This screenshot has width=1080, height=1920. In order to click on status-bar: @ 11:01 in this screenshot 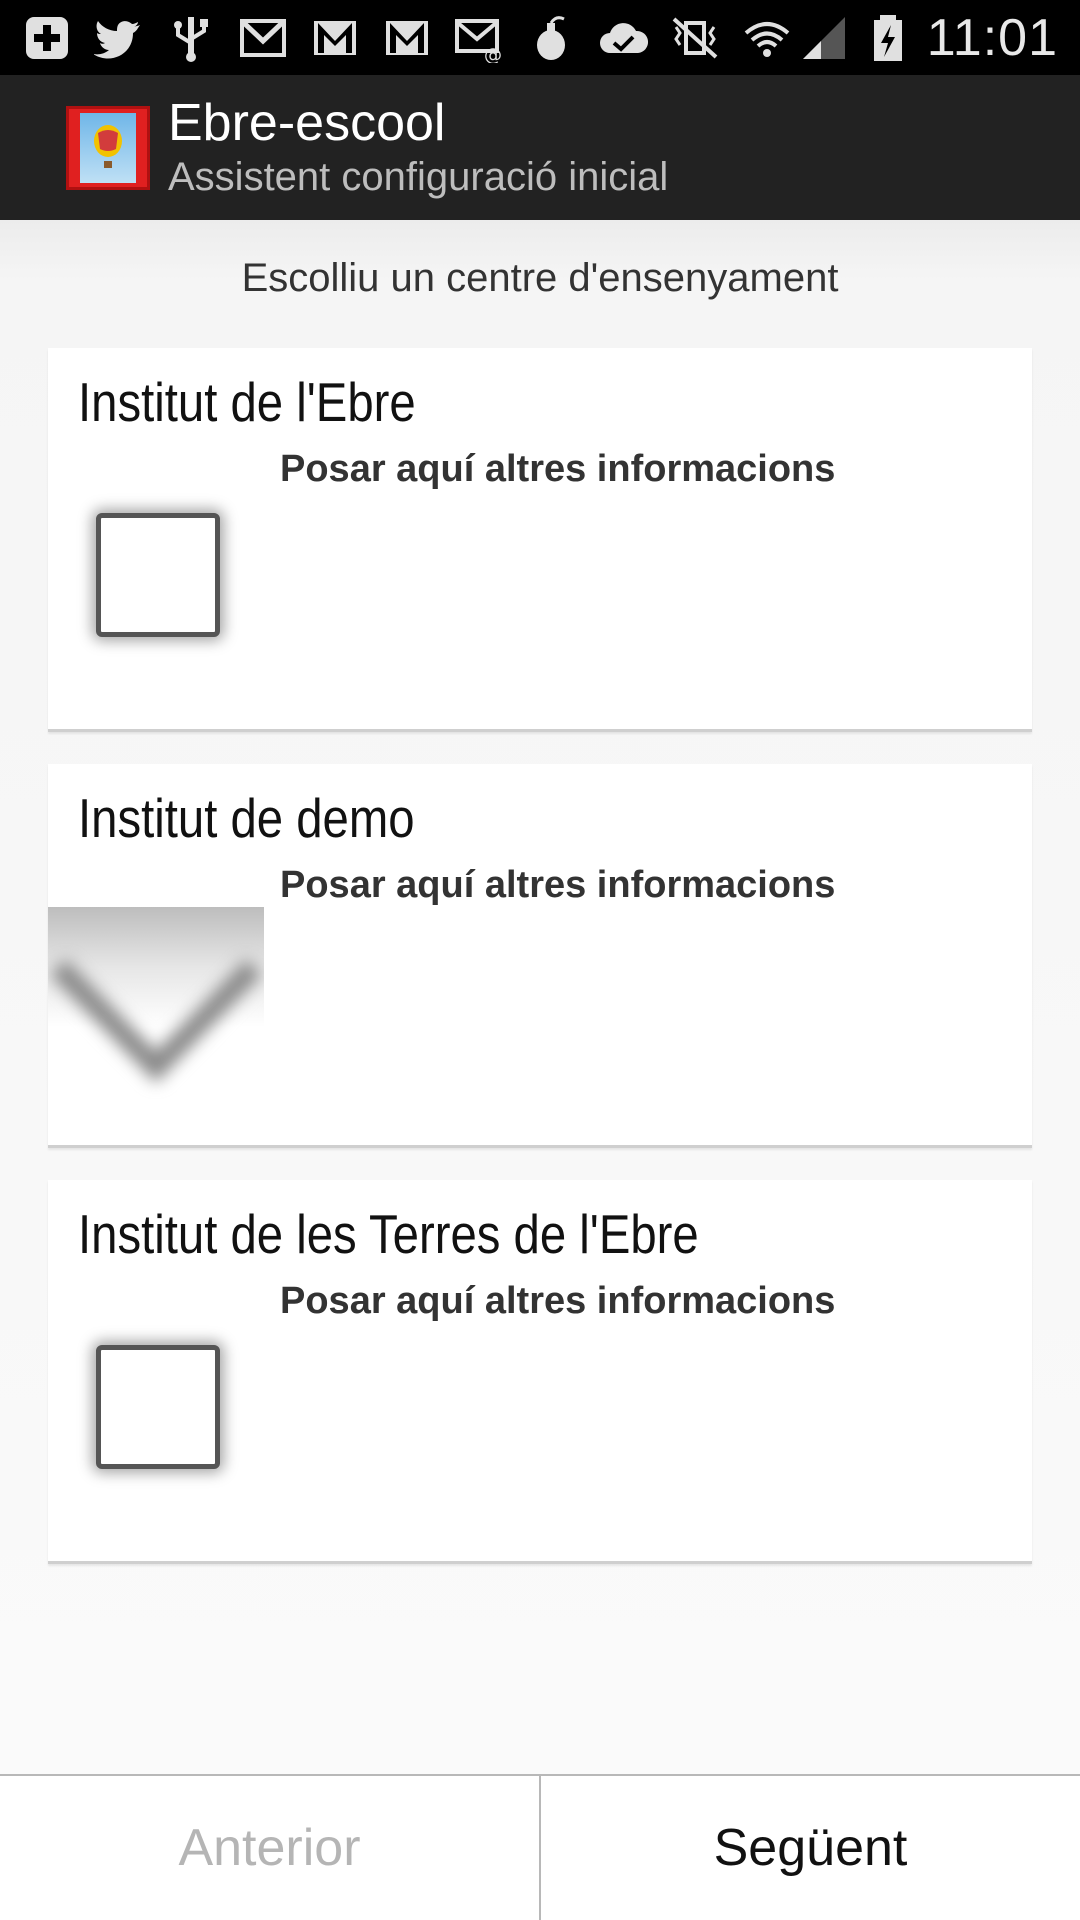, I will do `click(540, 37)`.